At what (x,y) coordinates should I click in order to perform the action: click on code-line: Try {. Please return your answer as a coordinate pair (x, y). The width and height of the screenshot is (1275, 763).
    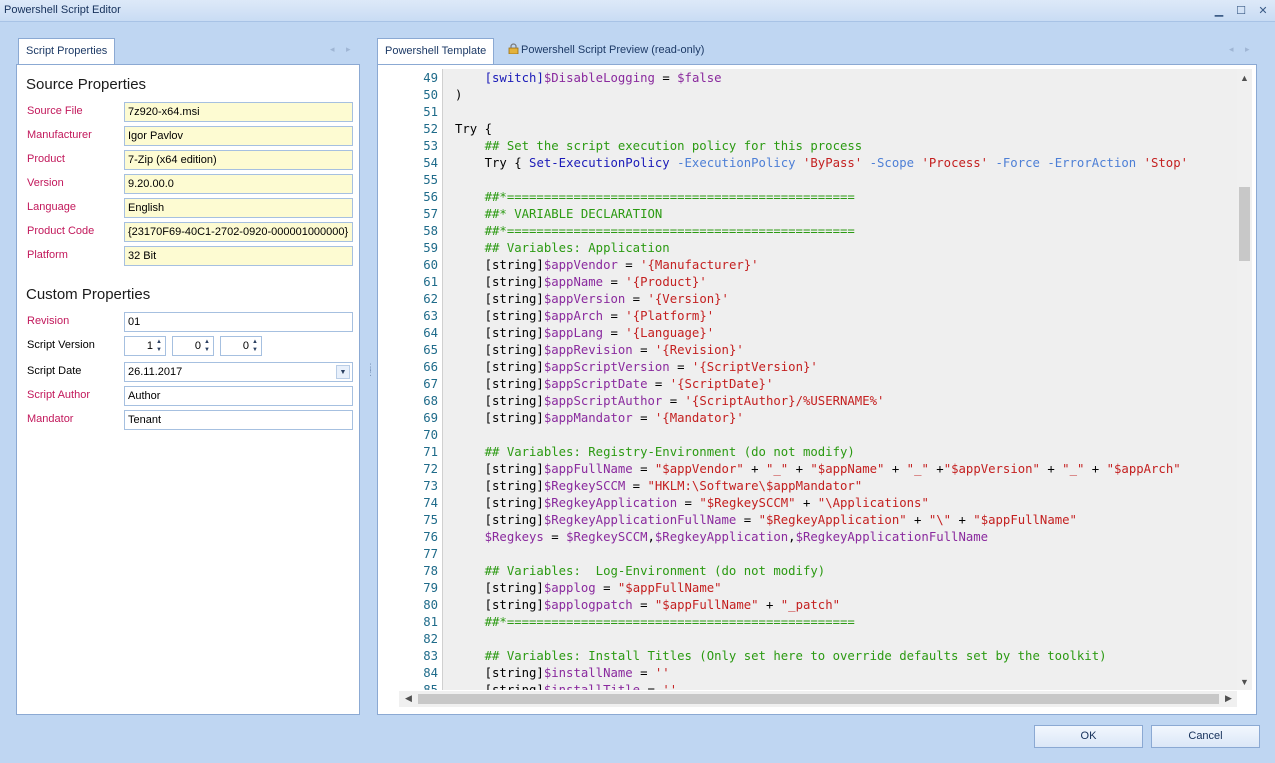
    Looking at the image, I should click on (473, 129).